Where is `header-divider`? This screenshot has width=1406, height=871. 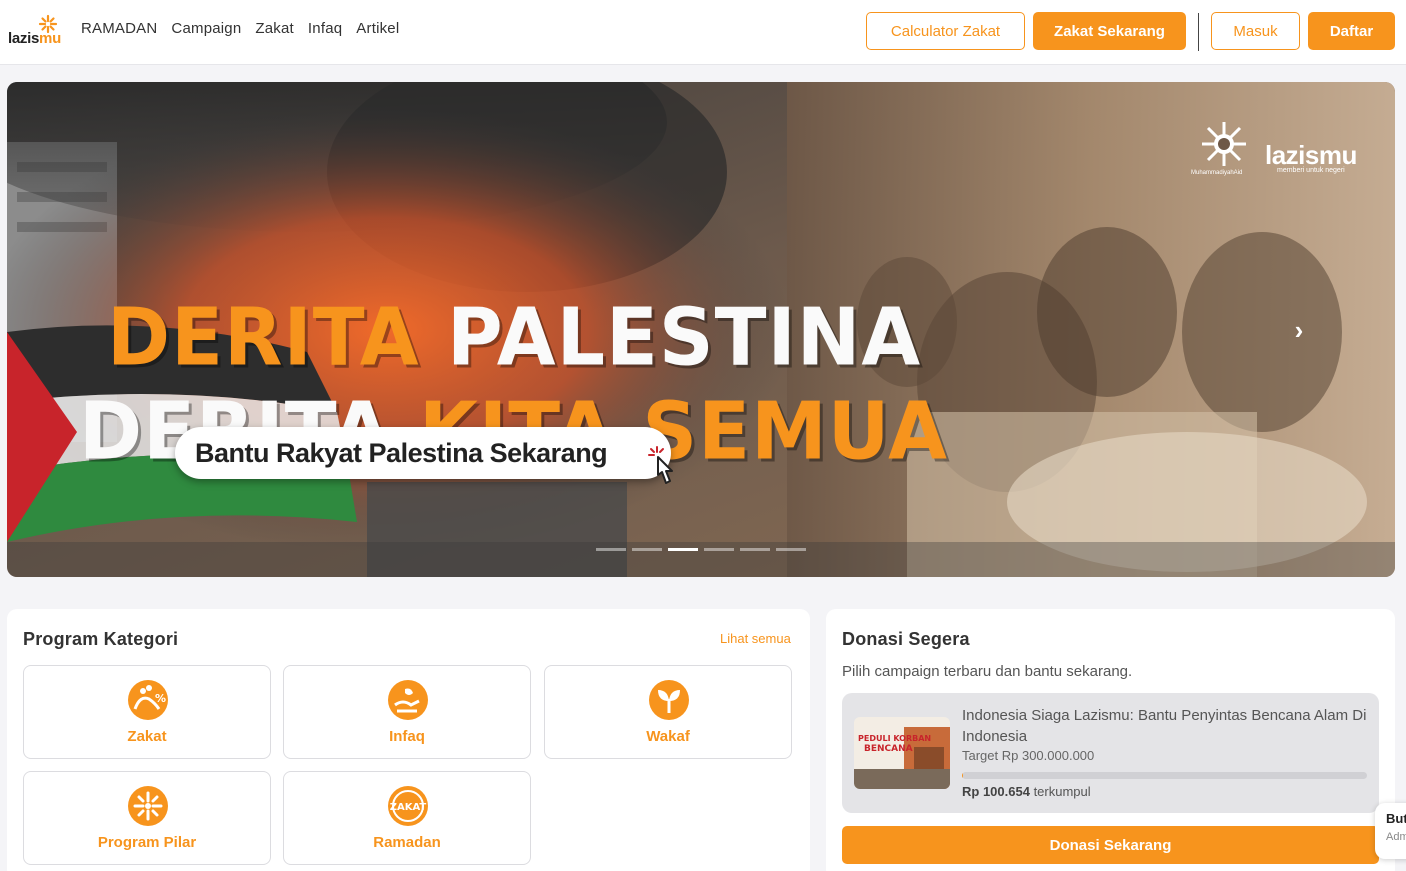
header-divider is located at coordinates (1198, 32).